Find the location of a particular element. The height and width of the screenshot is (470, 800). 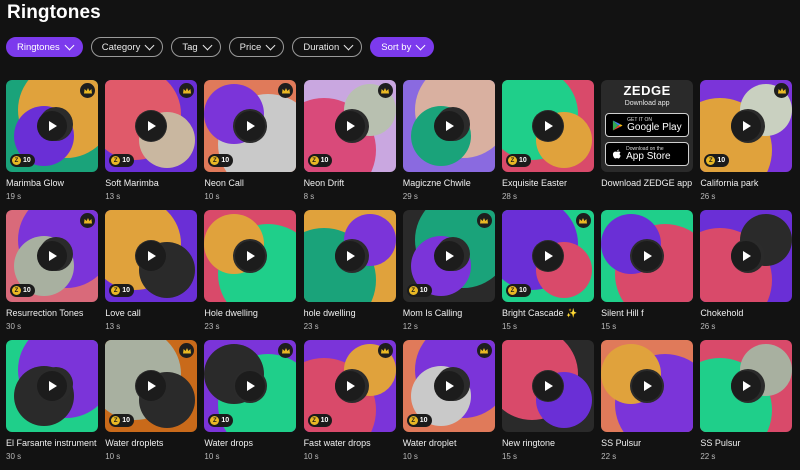

ringtone-title: Exquisite Easter is located at coordinates (534, 183).